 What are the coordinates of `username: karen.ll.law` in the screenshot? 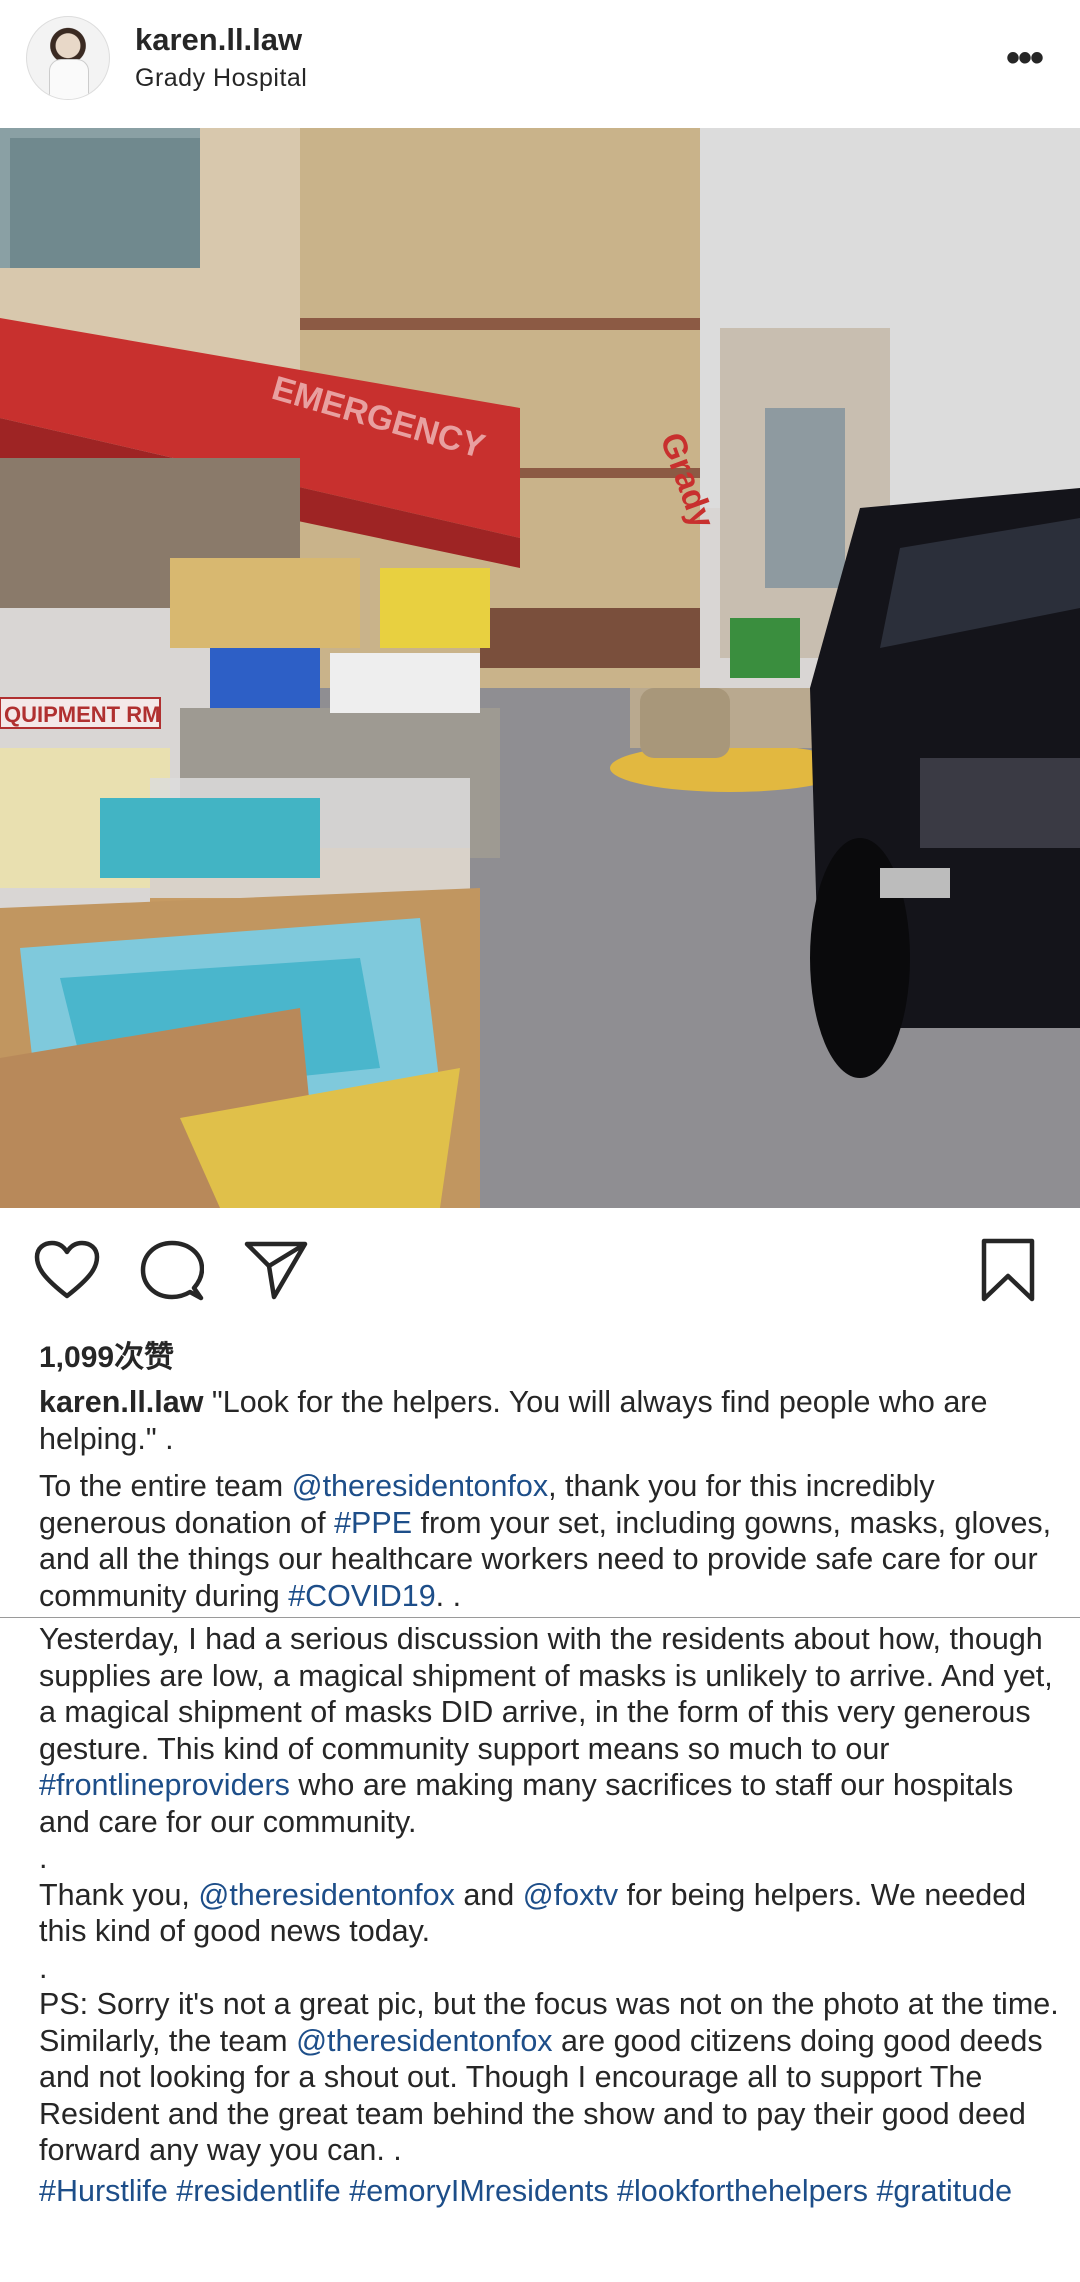 It's located at (218, 40).